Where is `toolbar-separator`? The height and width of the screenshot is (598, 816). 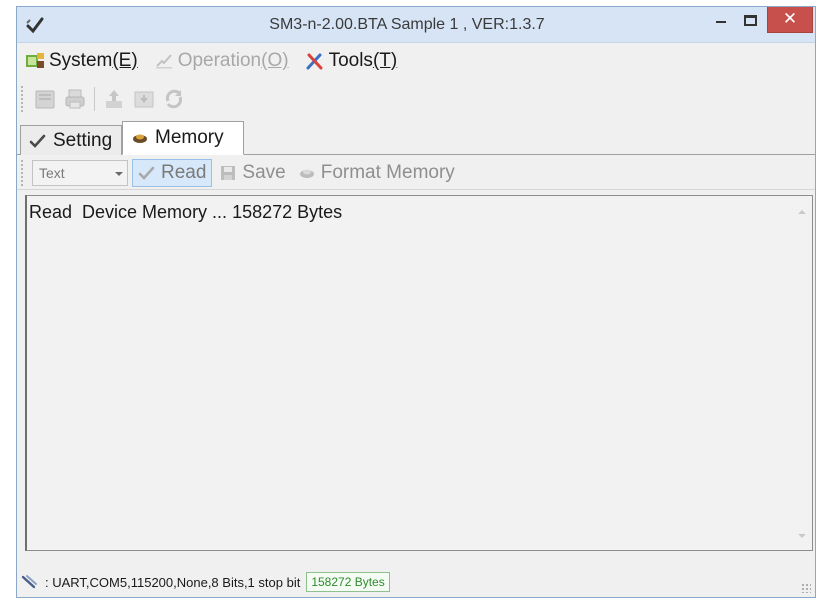 toolbar-separator is located at coordinates (94, 99).